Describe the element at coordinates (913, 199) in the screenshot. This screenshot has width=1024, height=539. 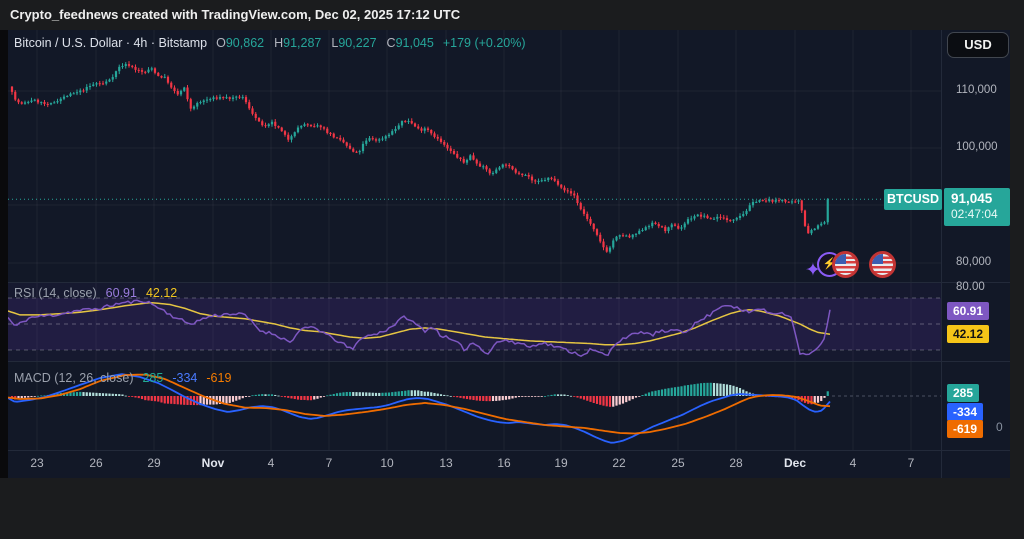
I see `symbol-price-flag: BTCUSD` at that location.